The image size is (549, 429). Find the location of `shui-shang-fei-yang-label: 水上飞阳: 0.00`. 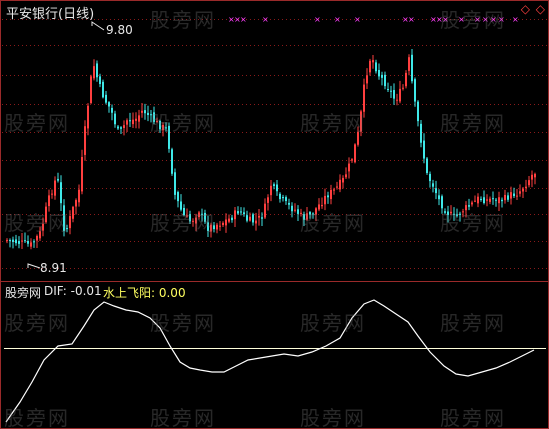

shui-shang-fei-yang-label: 水上飞阳: 0.00 is located at coordinates (144, 293).